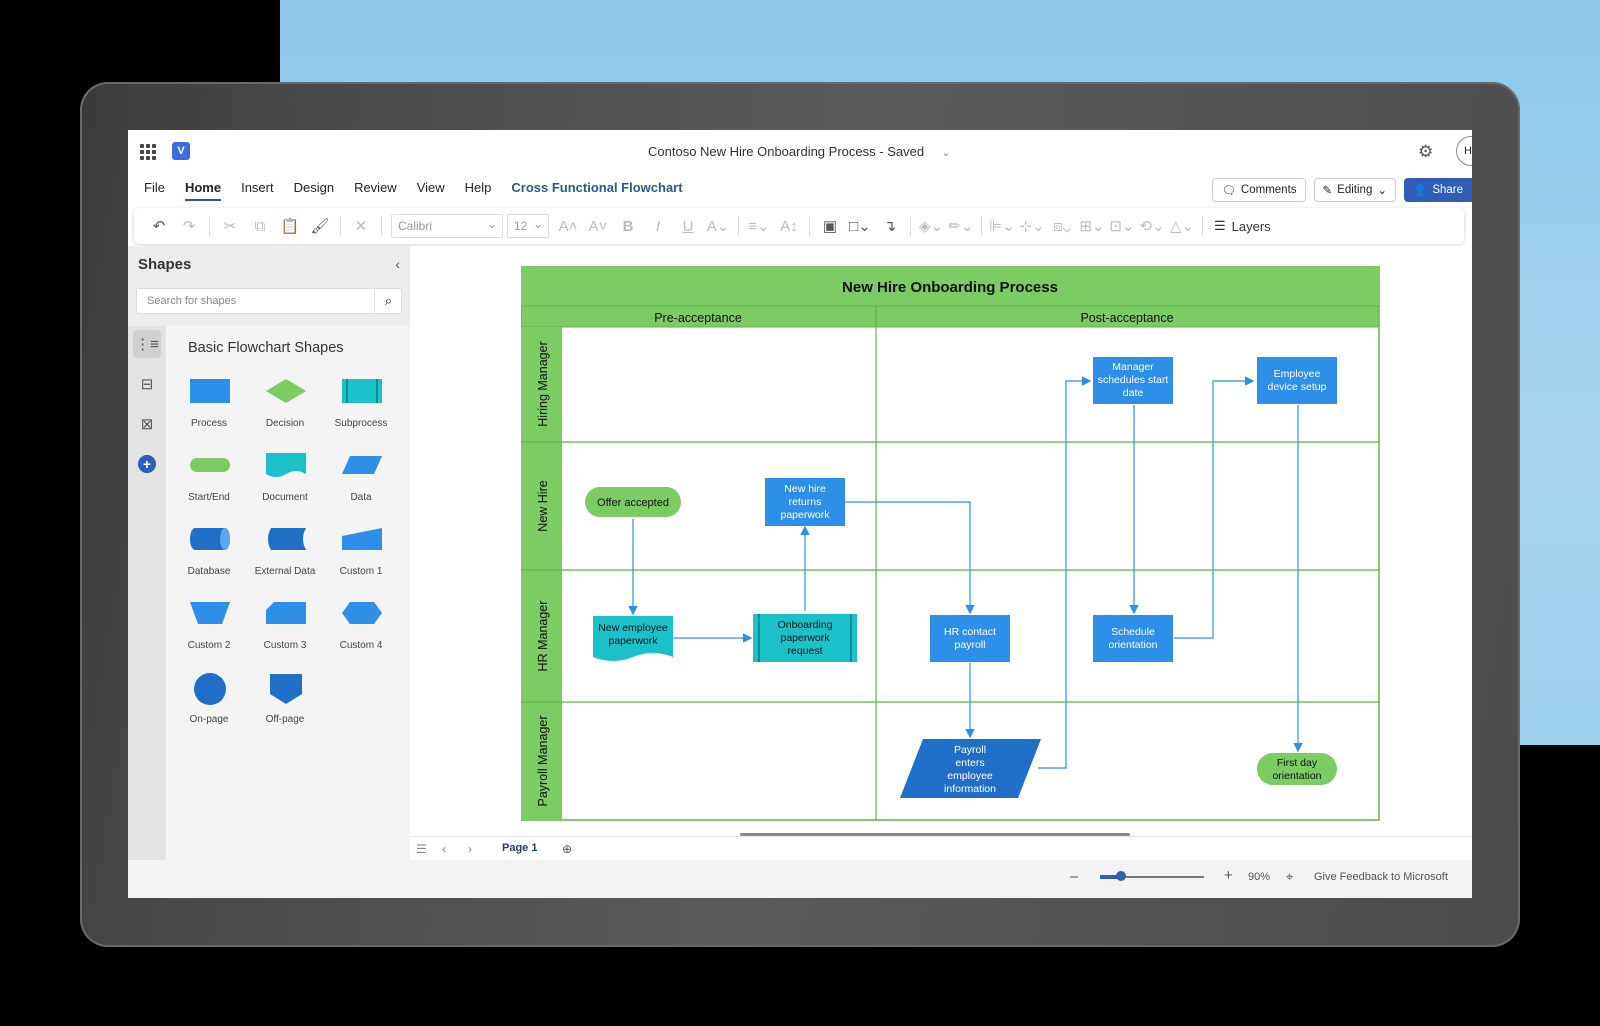 This screenshot has height=1026, width=1600. What do you see at coordinates (1259, 877) in the screenshot?
I see `zoom-level: 90%` at bounding box center [1259, 877].